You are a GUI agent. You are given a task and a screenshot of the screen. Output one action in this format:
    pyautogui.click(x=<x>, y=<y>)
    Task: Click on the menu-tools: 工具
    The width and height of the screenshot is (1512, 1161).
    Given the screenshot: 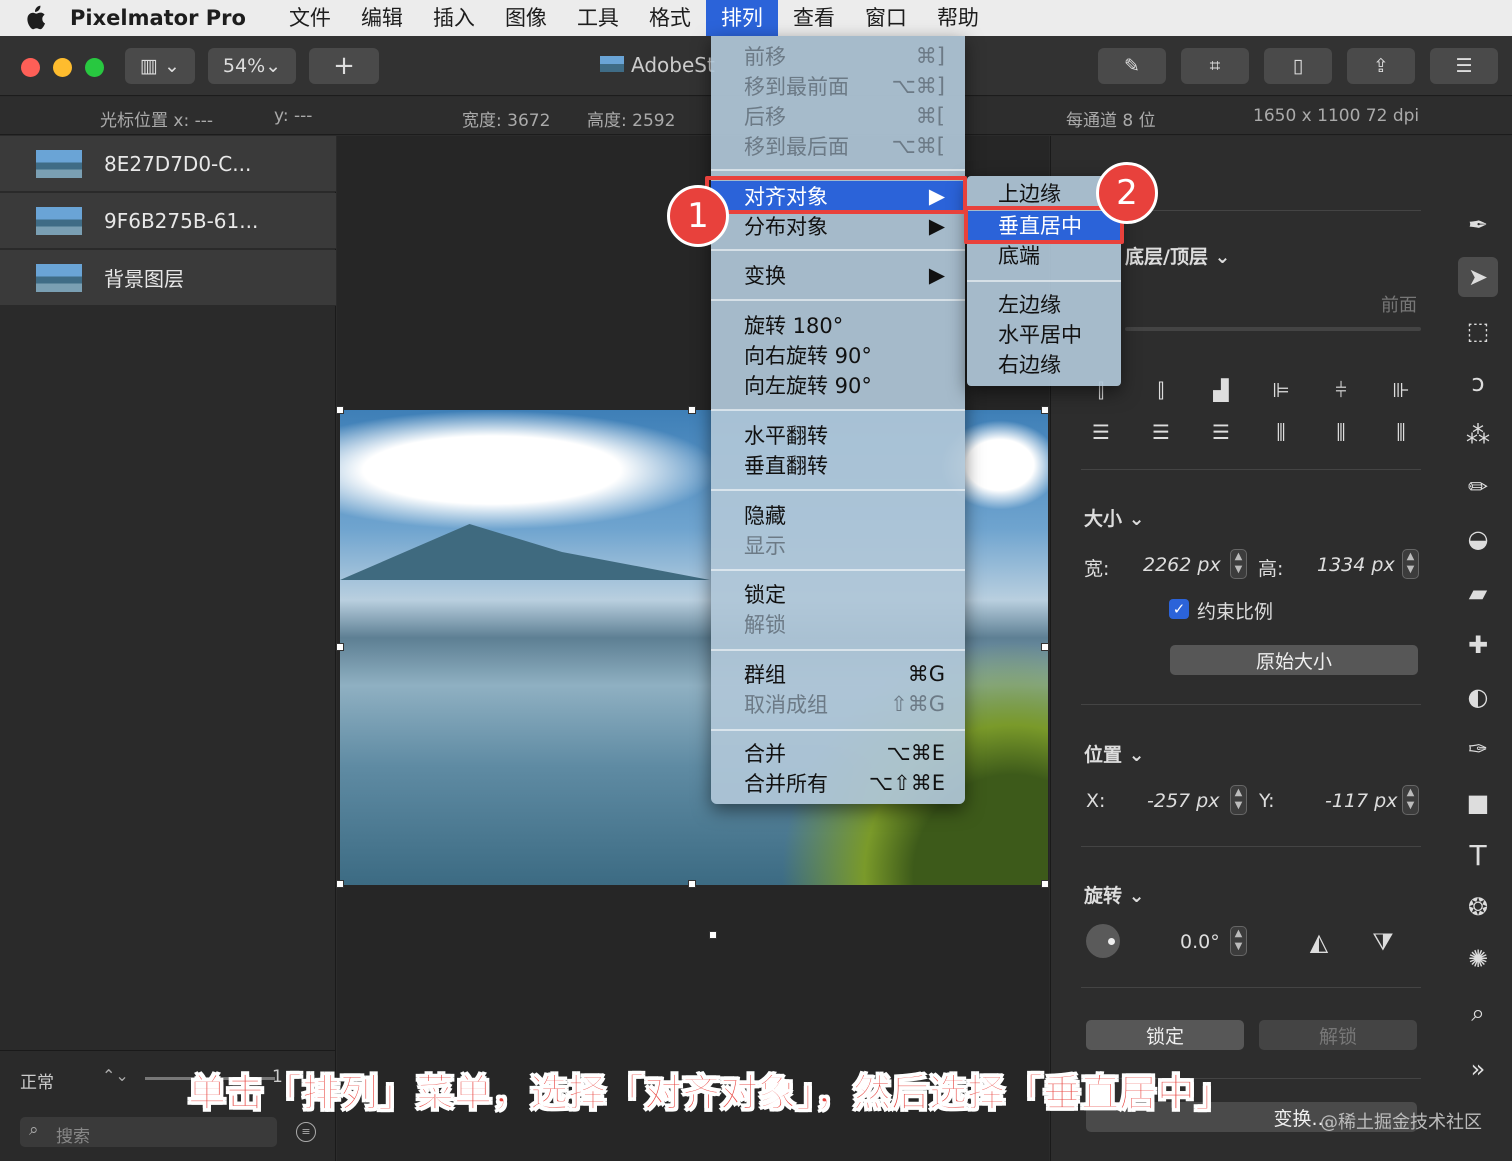 What is the action you would take?
    pyautogui.click(x=598, y=18)
    